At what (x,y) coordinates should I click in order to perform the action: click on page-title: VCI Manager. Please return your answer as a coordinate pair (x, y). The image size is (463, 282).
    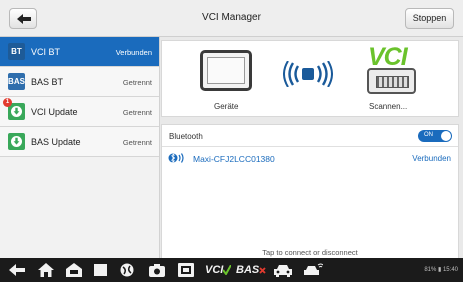
    Looking at the image, I should click on (231, 17).